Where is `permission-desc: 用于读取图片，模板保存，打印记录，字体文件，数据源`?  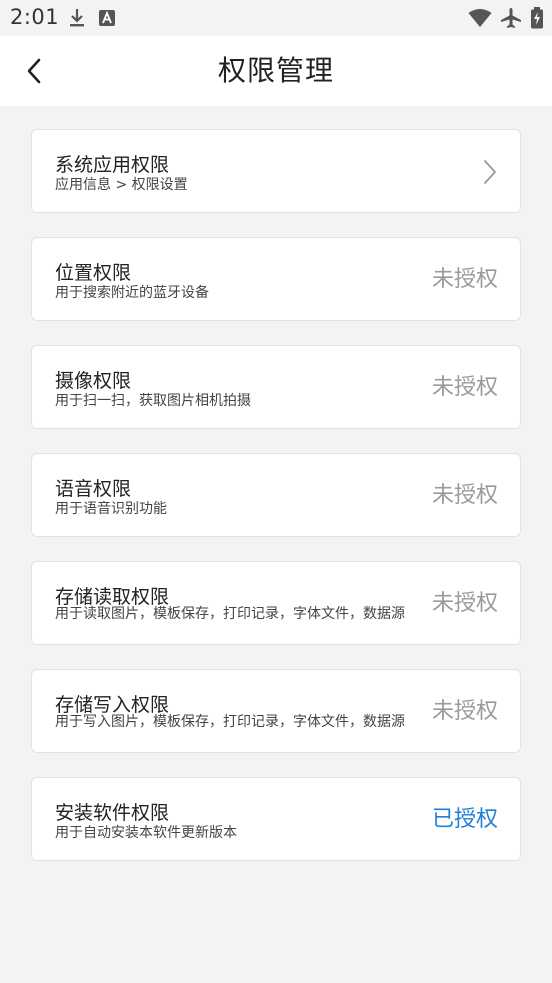
permission-desc: 用于读取图片，模板保存，打印记录，字体文件，数据源 is located at coordinates (230, 614).